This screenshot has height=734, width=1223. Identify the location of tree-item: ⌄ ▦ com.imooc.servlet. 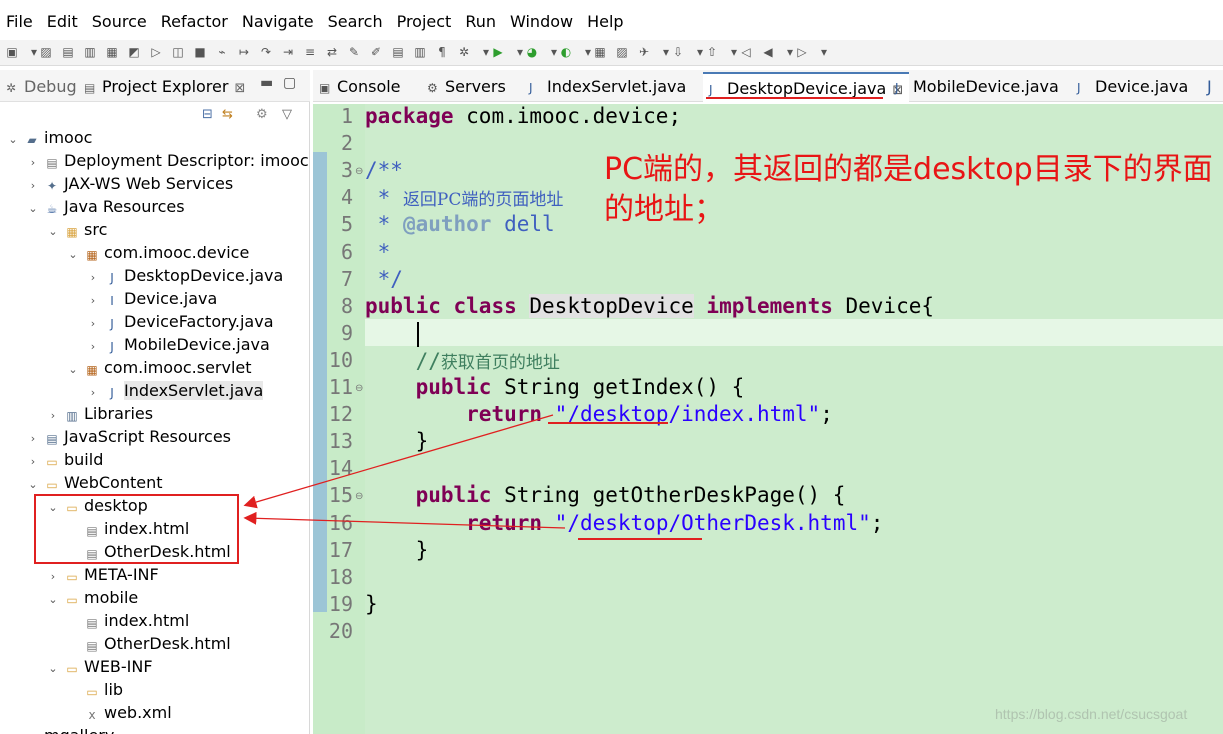
(158, 368).